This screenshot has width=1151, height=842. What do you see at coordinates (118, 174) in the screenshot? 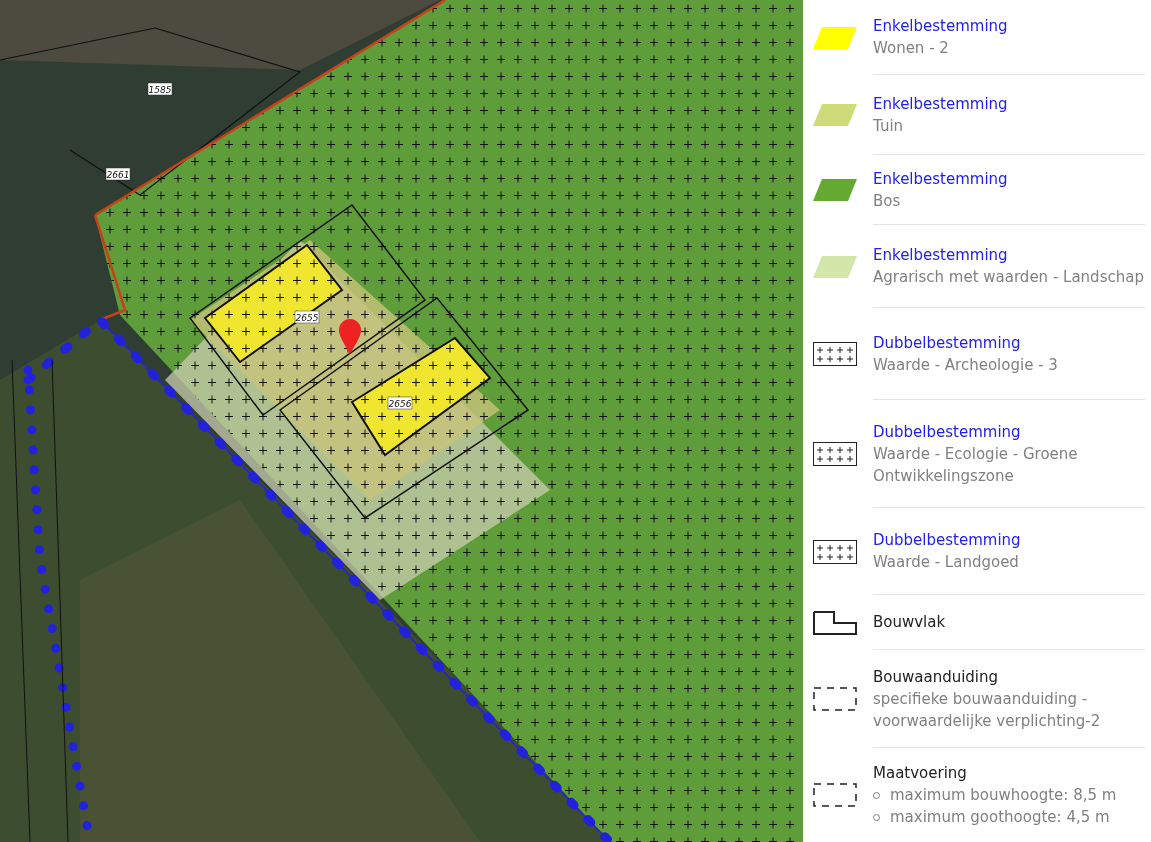
I see `parcel-number: 2661` at bounding box center [118, 174].